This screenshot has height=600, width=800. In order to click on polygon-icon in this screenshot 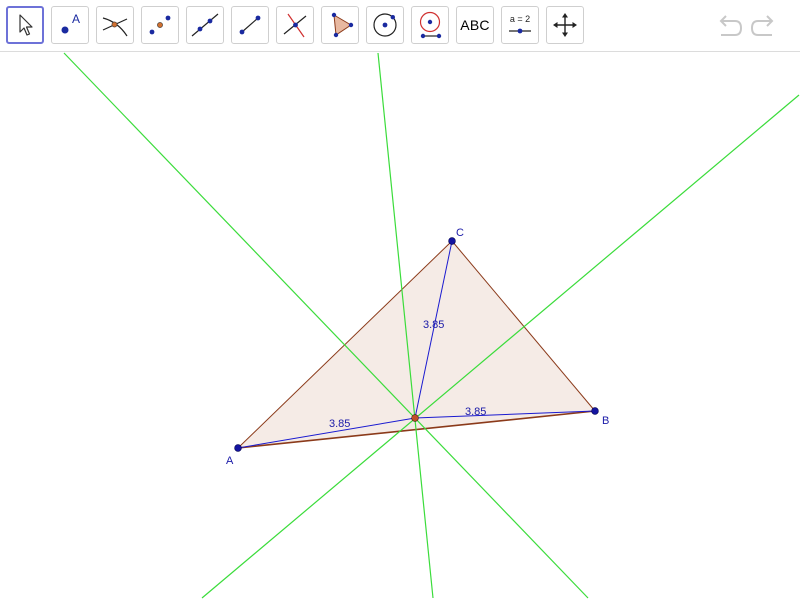, I will do `click(342, 25)`.